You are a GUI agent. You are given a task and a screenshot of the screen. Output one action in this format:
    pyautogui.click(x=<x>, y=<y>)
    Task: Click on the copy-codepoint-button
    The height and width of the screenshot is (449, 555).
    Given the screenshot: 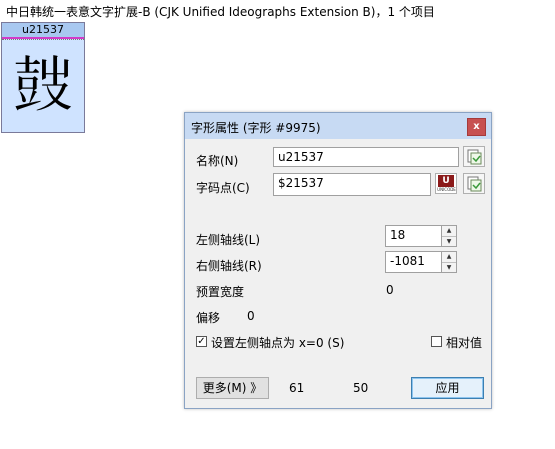 What is the action you would take?
    pyautogui.click(x=474, y=183)
    